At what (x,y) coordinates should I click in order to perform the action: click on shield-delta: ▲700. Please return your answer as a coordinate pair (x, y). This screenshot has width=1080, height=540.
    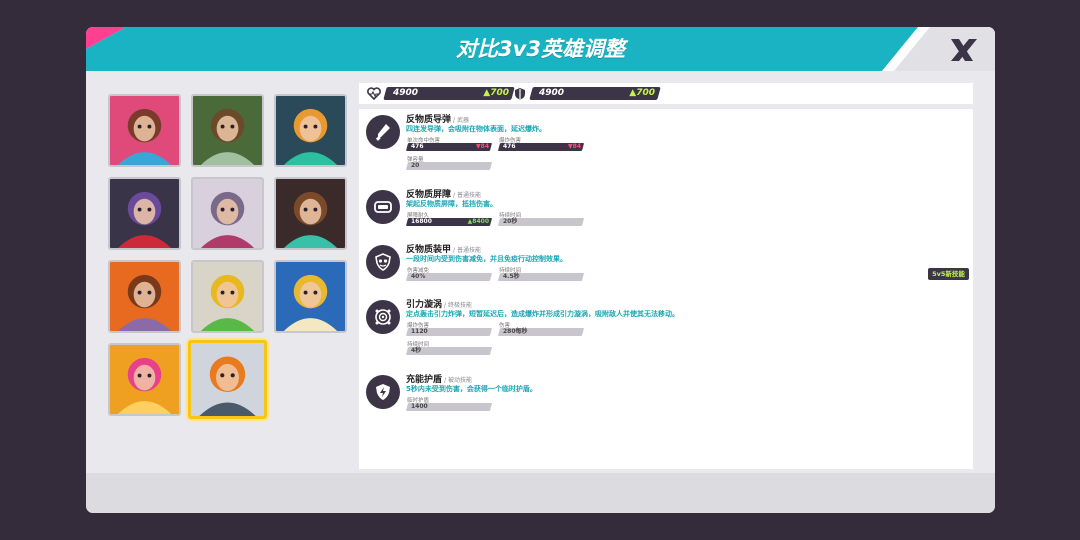
    Looking at the image, I should click on (642, 93).